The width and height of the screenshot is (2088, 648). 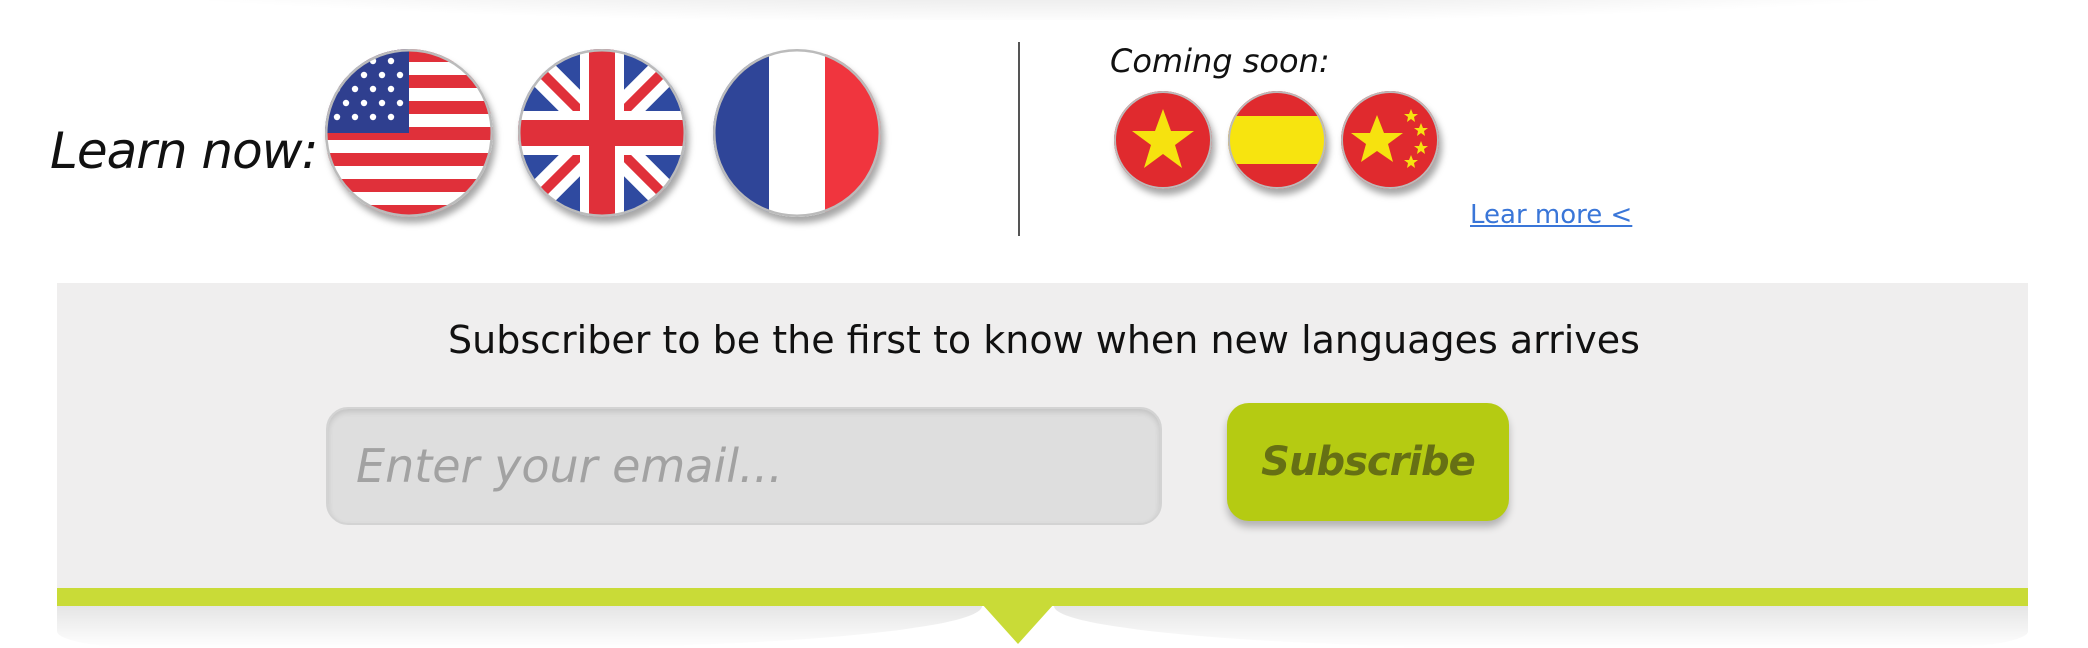 What do you see at coordinates (184, 151) in the screenshot?
I see `learn-now-label: Learn now:` at bounding box center [184, 151].